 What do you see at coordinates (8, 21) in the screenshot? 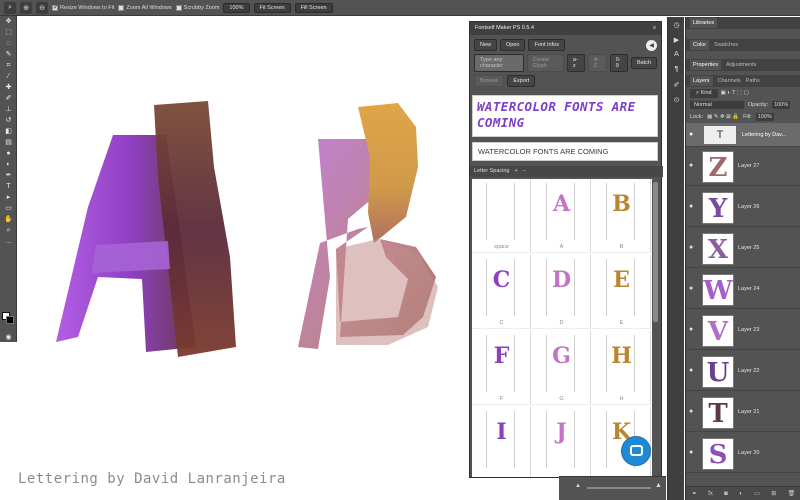
I see `move-tool-icon: ✥` at bounding box center [8, 21].